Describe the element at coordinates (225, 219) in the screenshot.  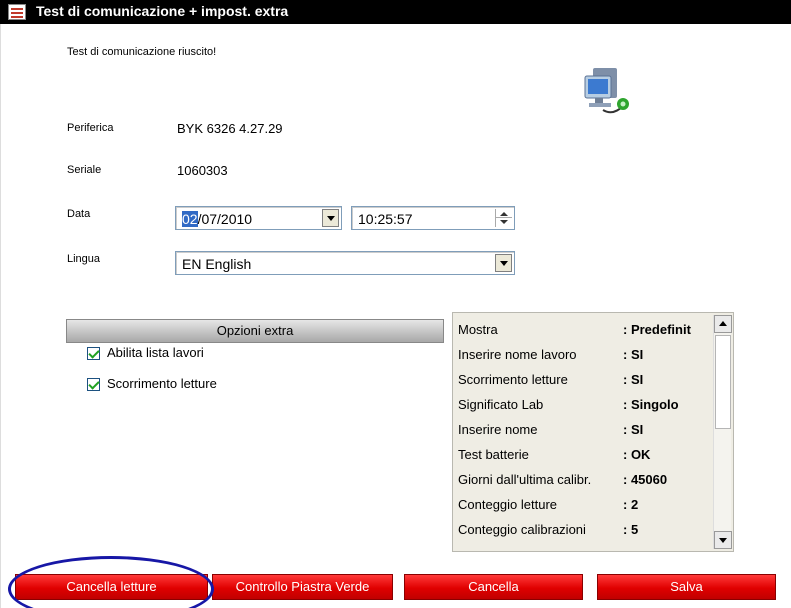
I see `date-rest: /07/2010` at that location.